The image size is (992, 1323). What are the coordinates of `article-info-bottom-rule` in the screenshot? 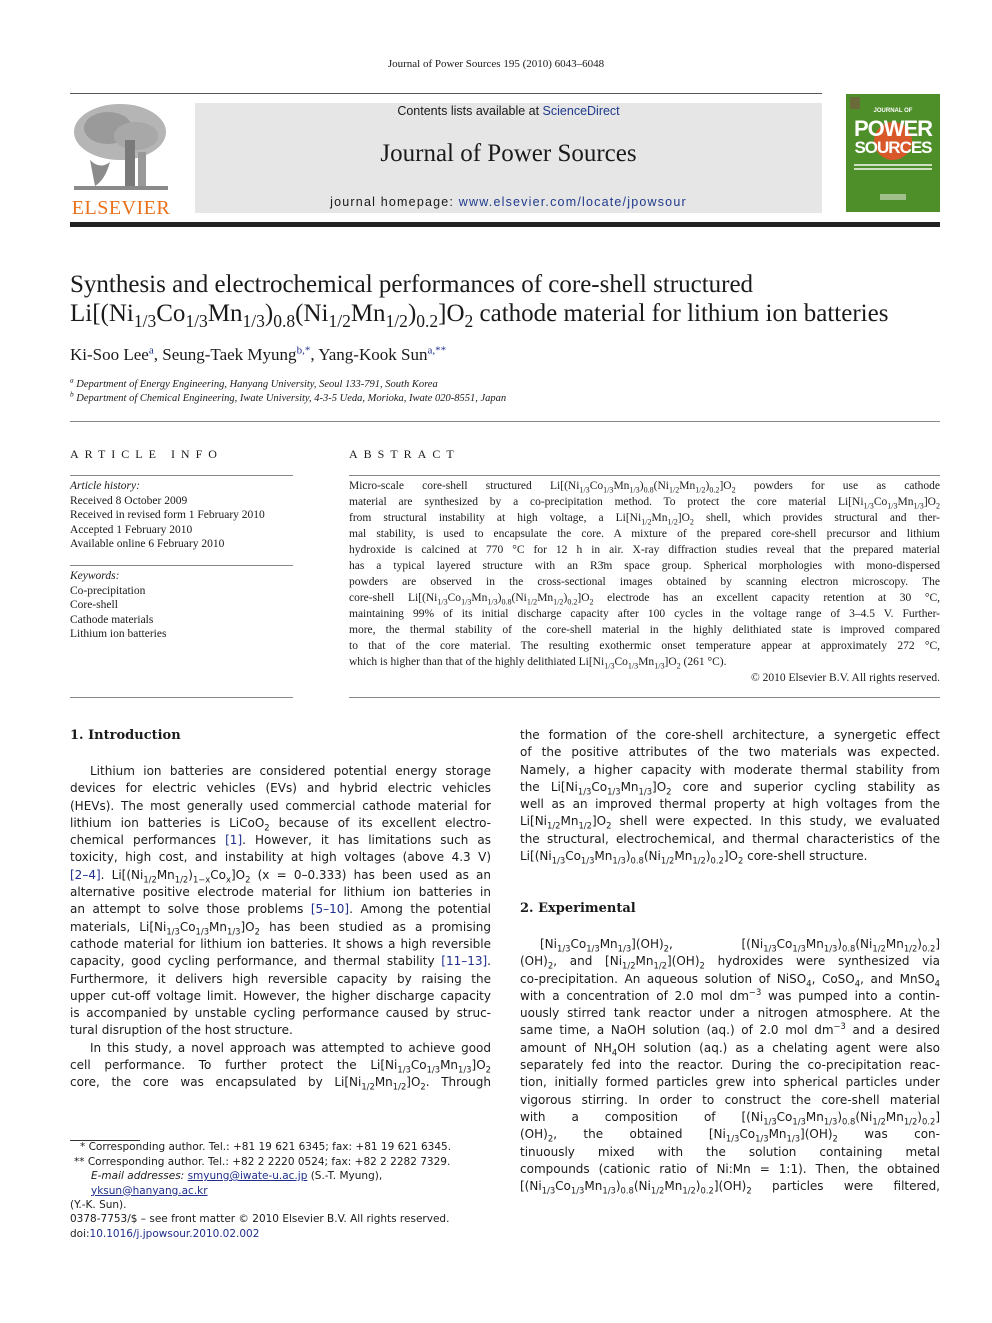 It's located at (181, 697).